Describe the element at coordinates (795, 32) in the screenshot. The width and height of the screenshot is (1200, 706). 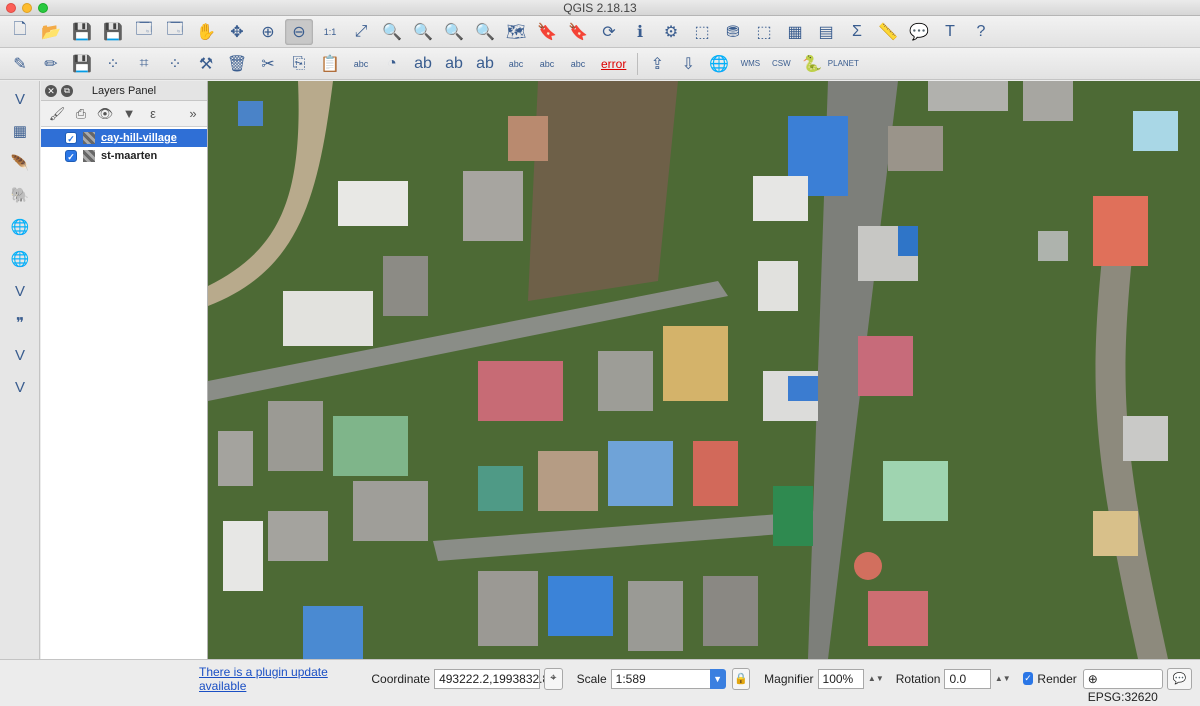
I see `attribute-table-icon: ▦` at that location.